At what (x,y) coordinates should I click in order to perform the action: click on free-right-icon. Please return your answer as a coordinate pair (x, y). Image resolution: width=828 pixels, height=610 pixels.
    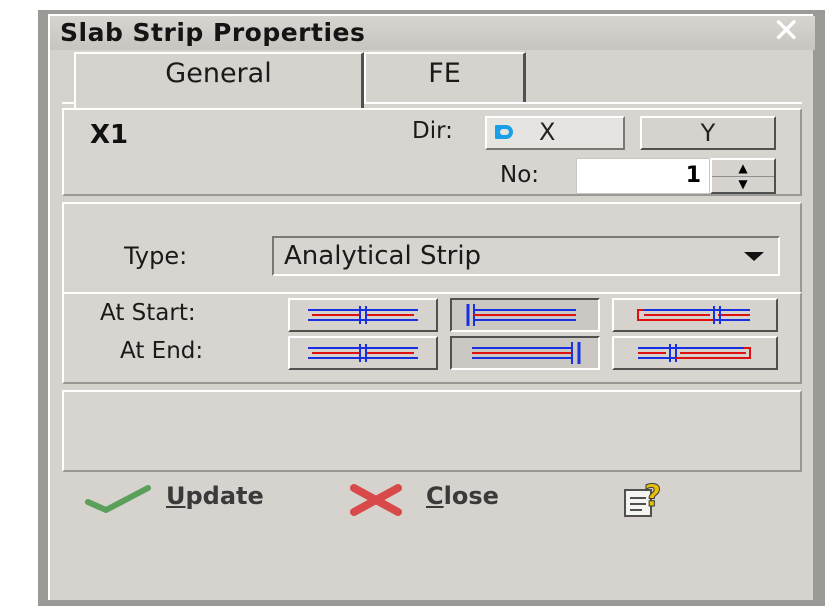
    Looking at the image, I should click on (693, 315).